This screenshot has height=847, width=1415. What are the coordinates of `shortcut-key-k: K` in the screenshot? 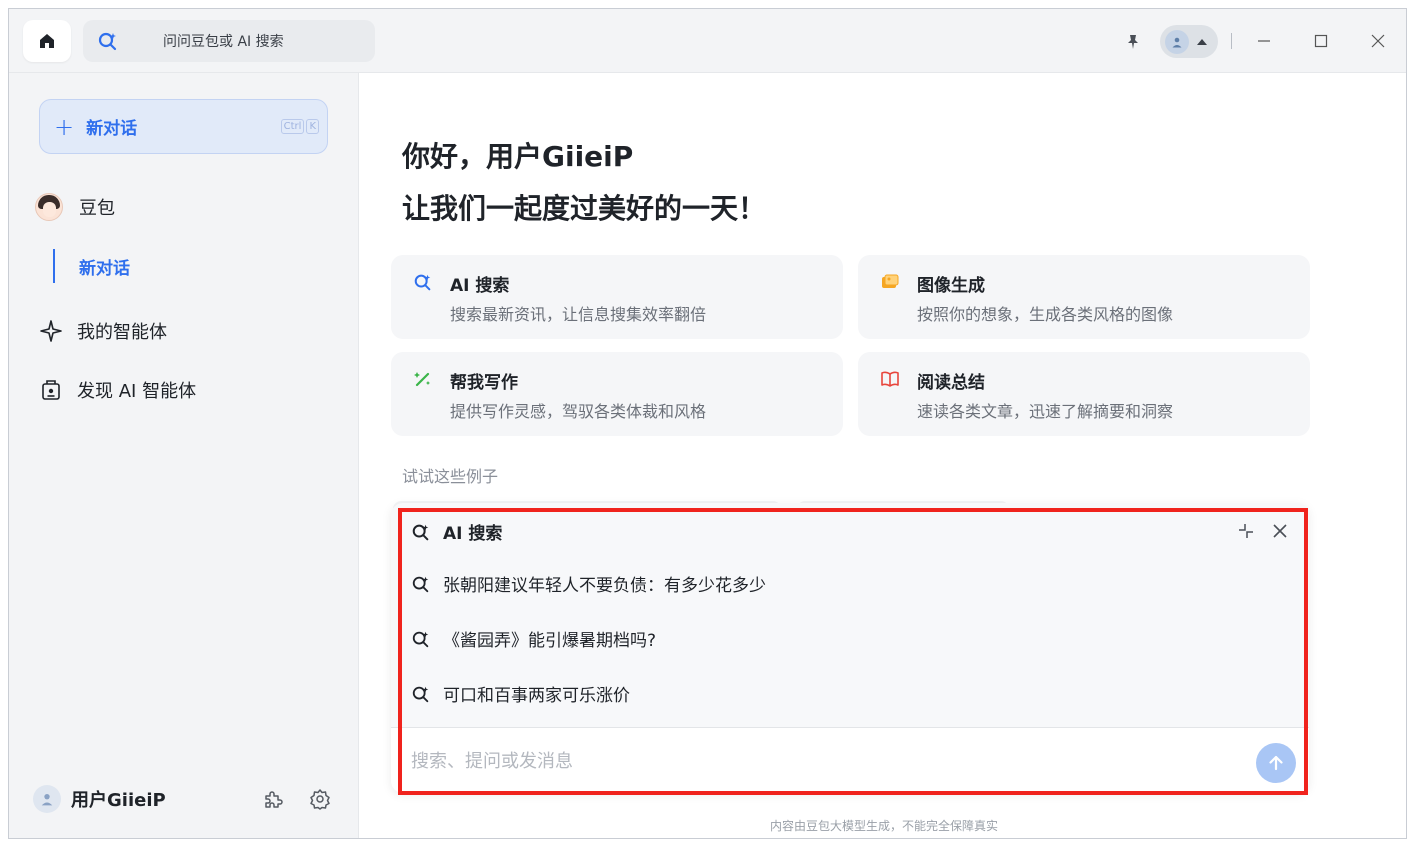 It's located at (312, 126).